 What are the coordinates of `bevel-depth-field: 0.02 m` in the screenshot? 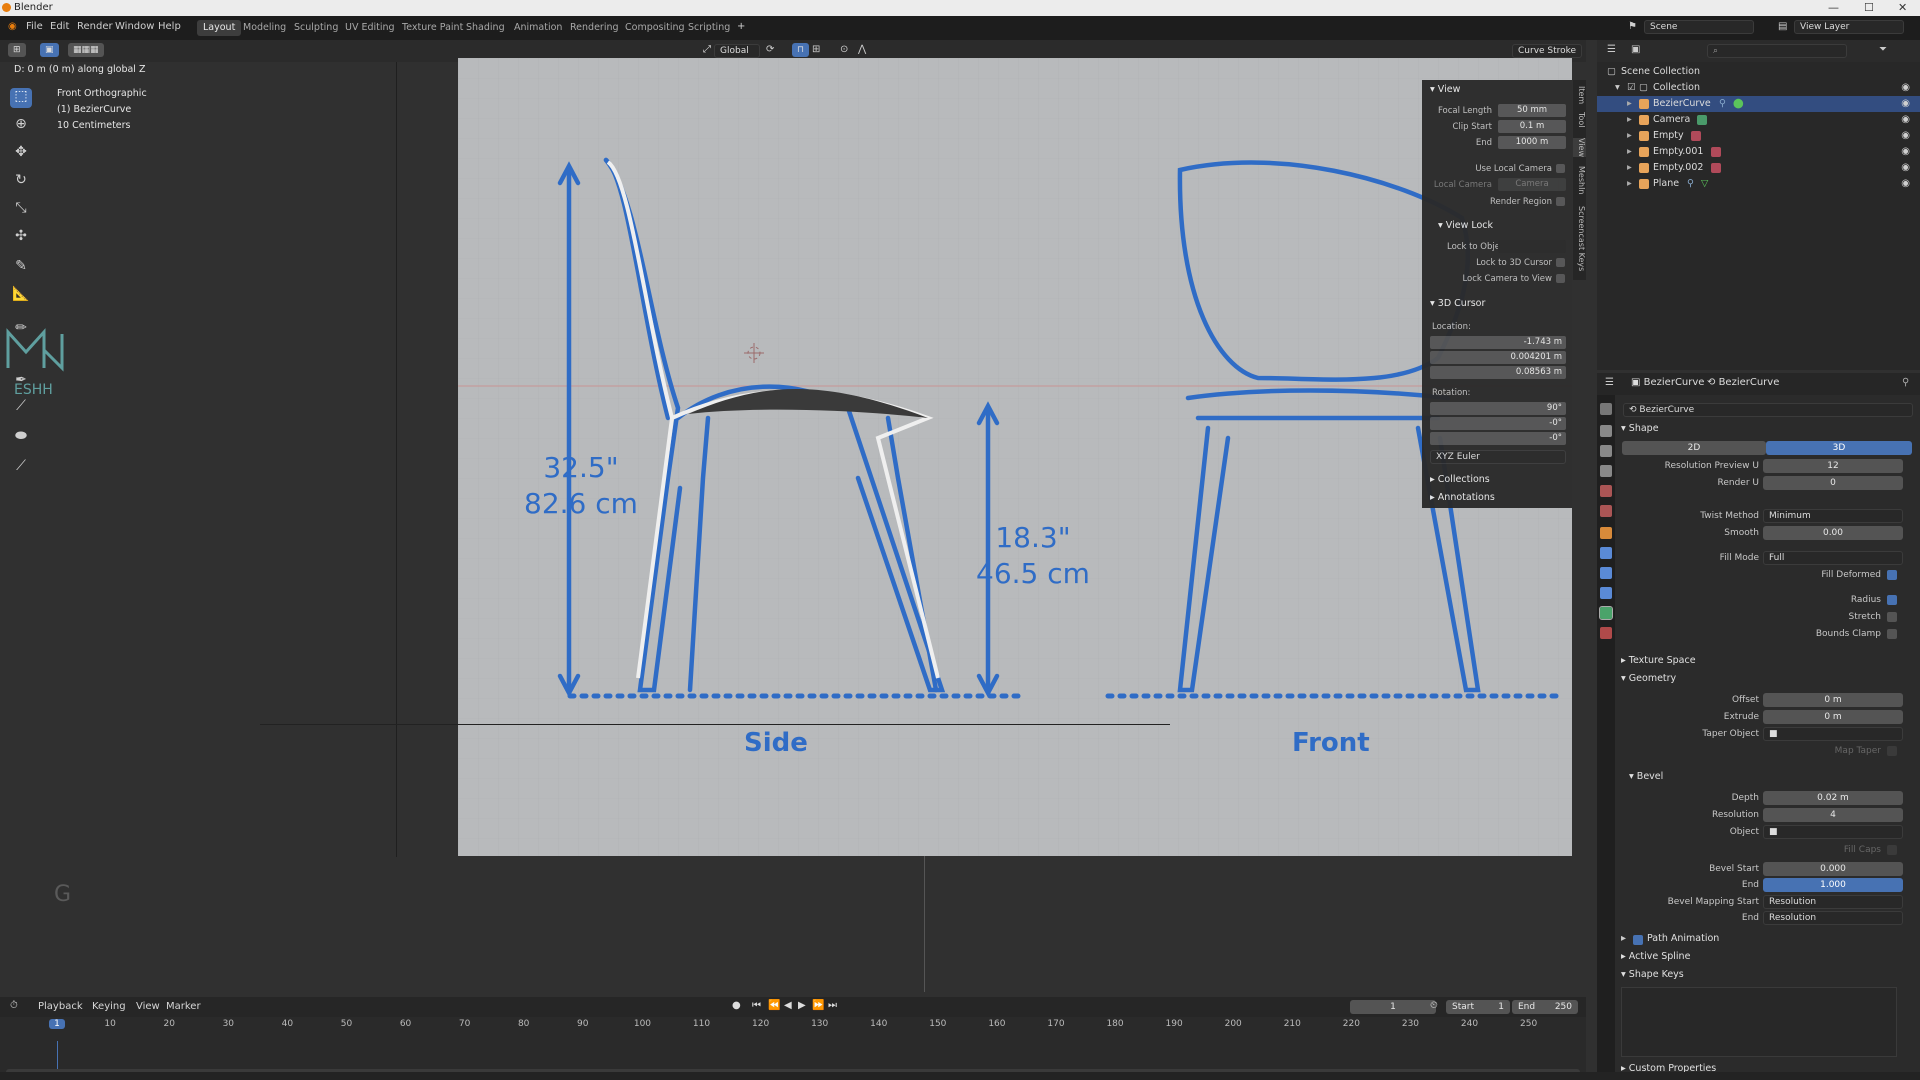 It's located at (1833, 798).